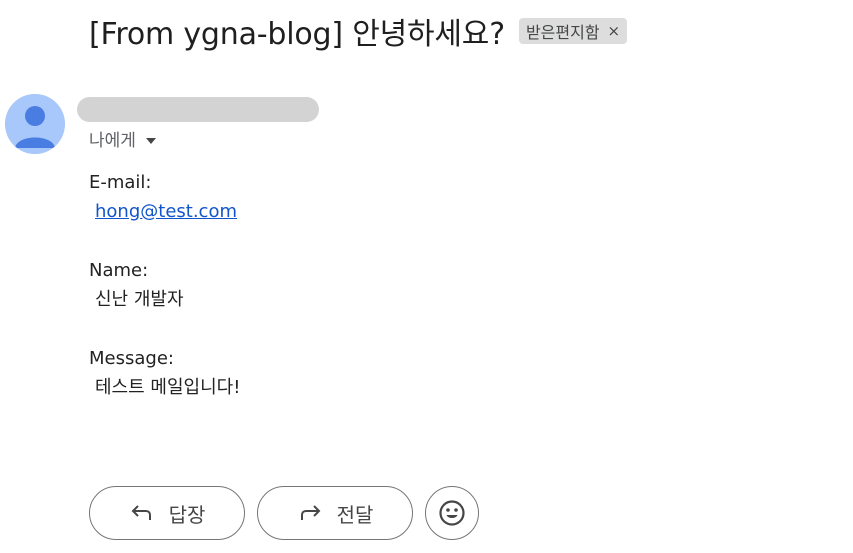  What do you see at coordinates (355, 514) in the screenshot?
I see `forward-label: 전달` at bounding box center [355, 514].